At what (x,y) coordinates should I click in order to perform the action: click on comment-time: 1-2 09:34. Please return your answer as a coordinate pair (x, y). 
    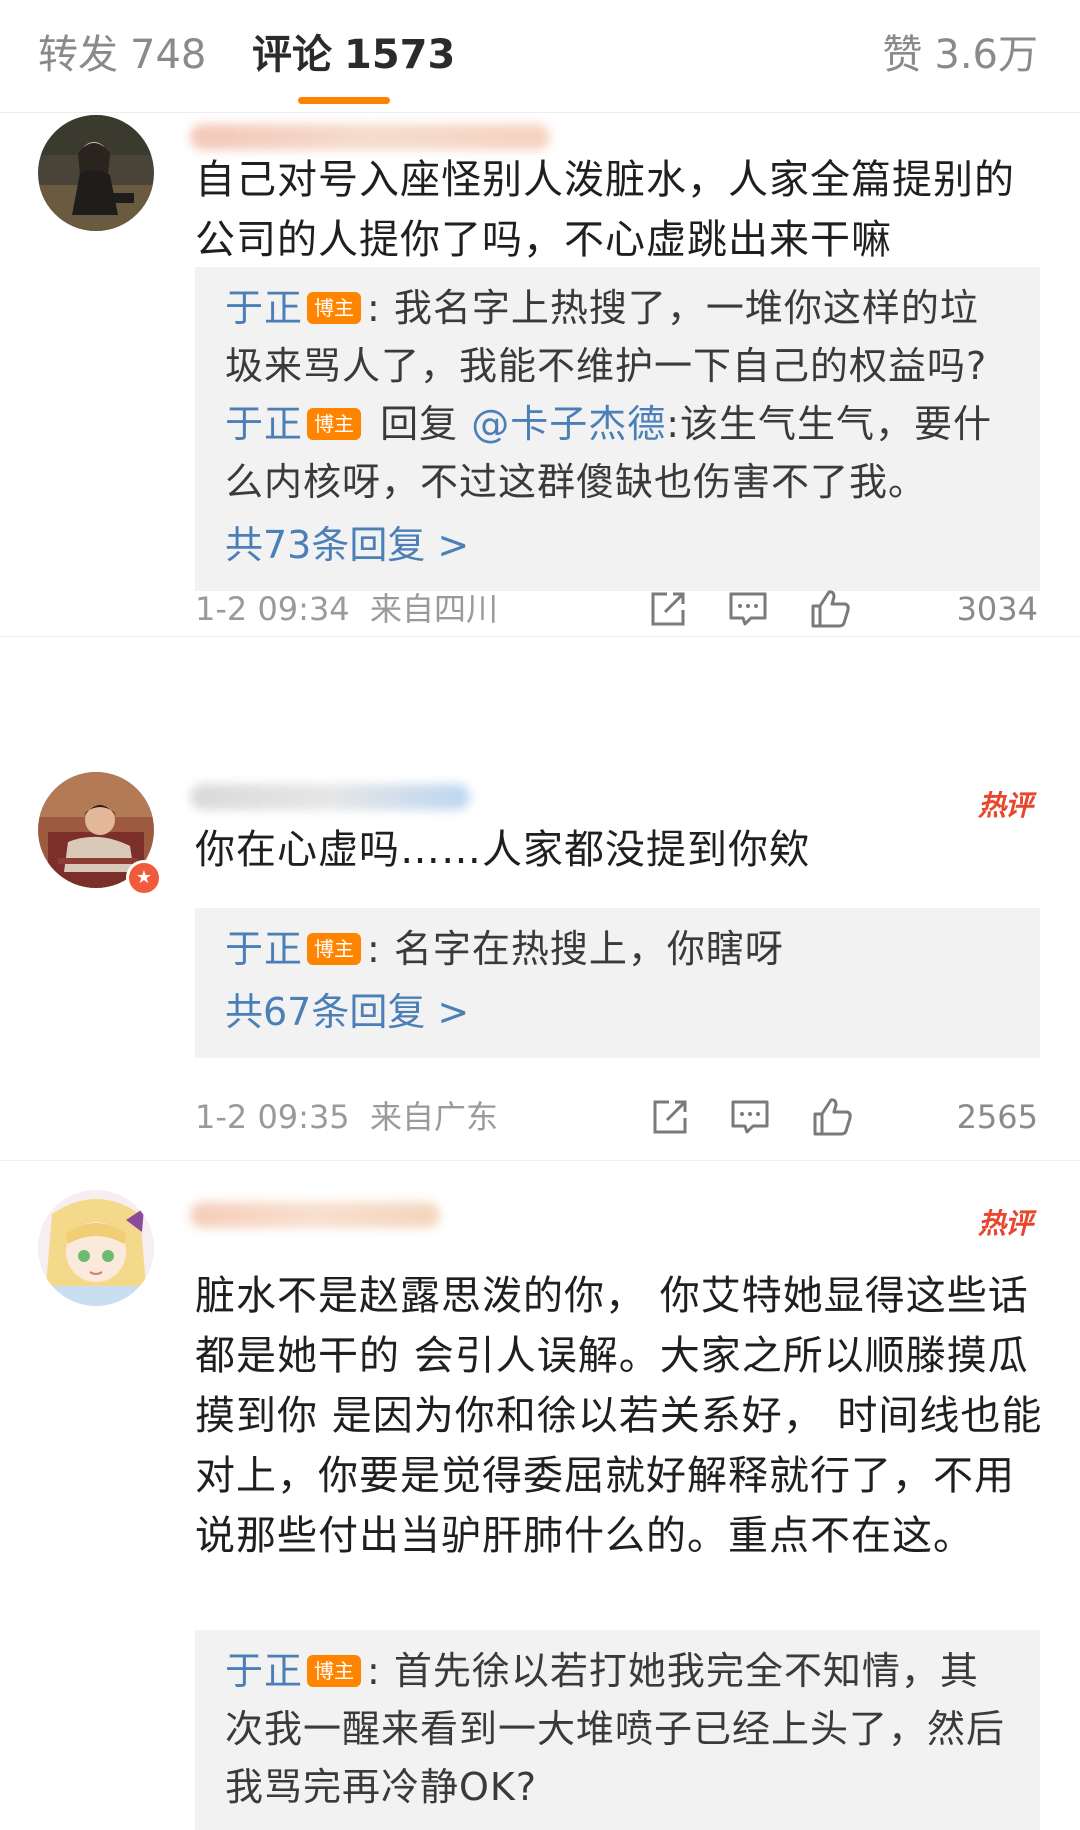
    Looking at the image, I should click on (272, 609).